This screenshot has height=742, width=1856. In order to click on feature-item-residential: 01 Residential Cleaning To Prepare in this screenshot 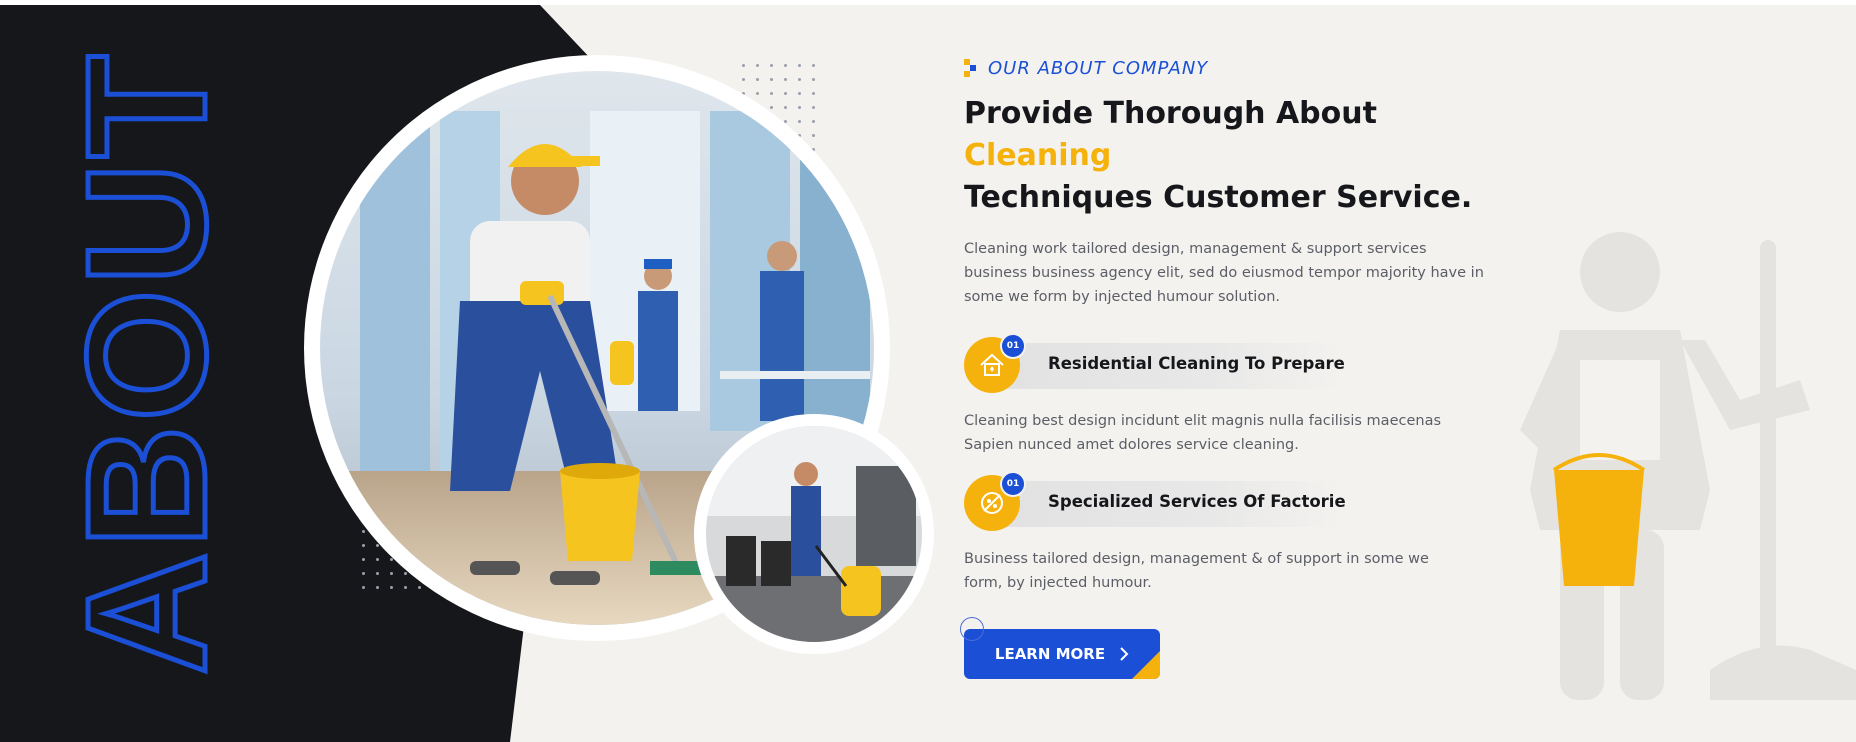, I will do `click(1244, 364)`.